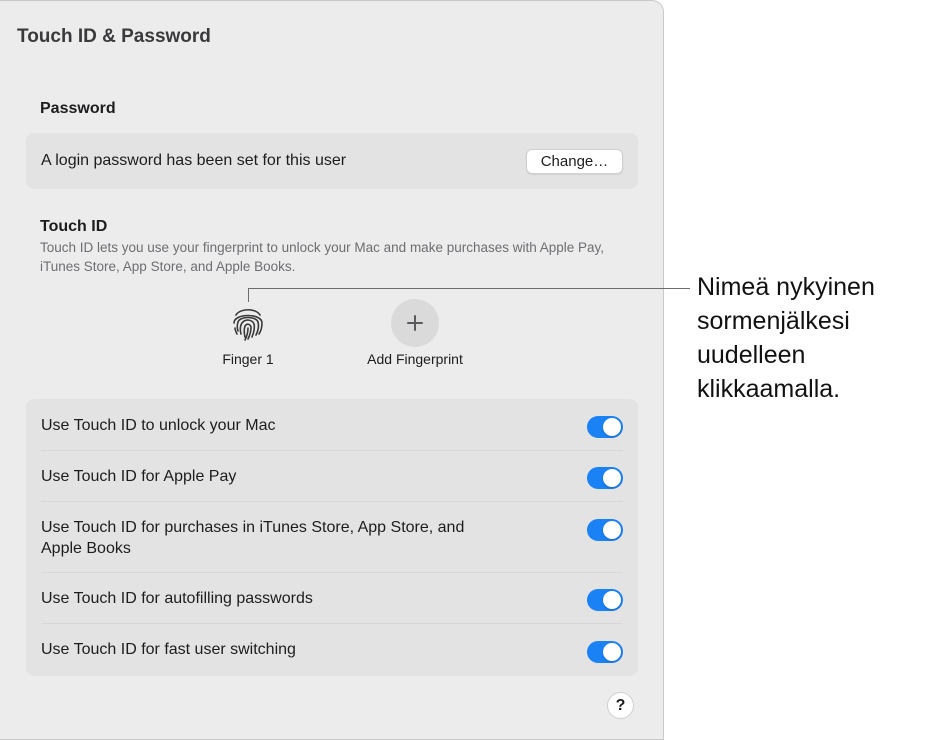 The width and height of the screenshot is (931, 740). Describe the element at coordinates (469, 288) in the screenshot. I see `callout-line-horizontal` at that location.